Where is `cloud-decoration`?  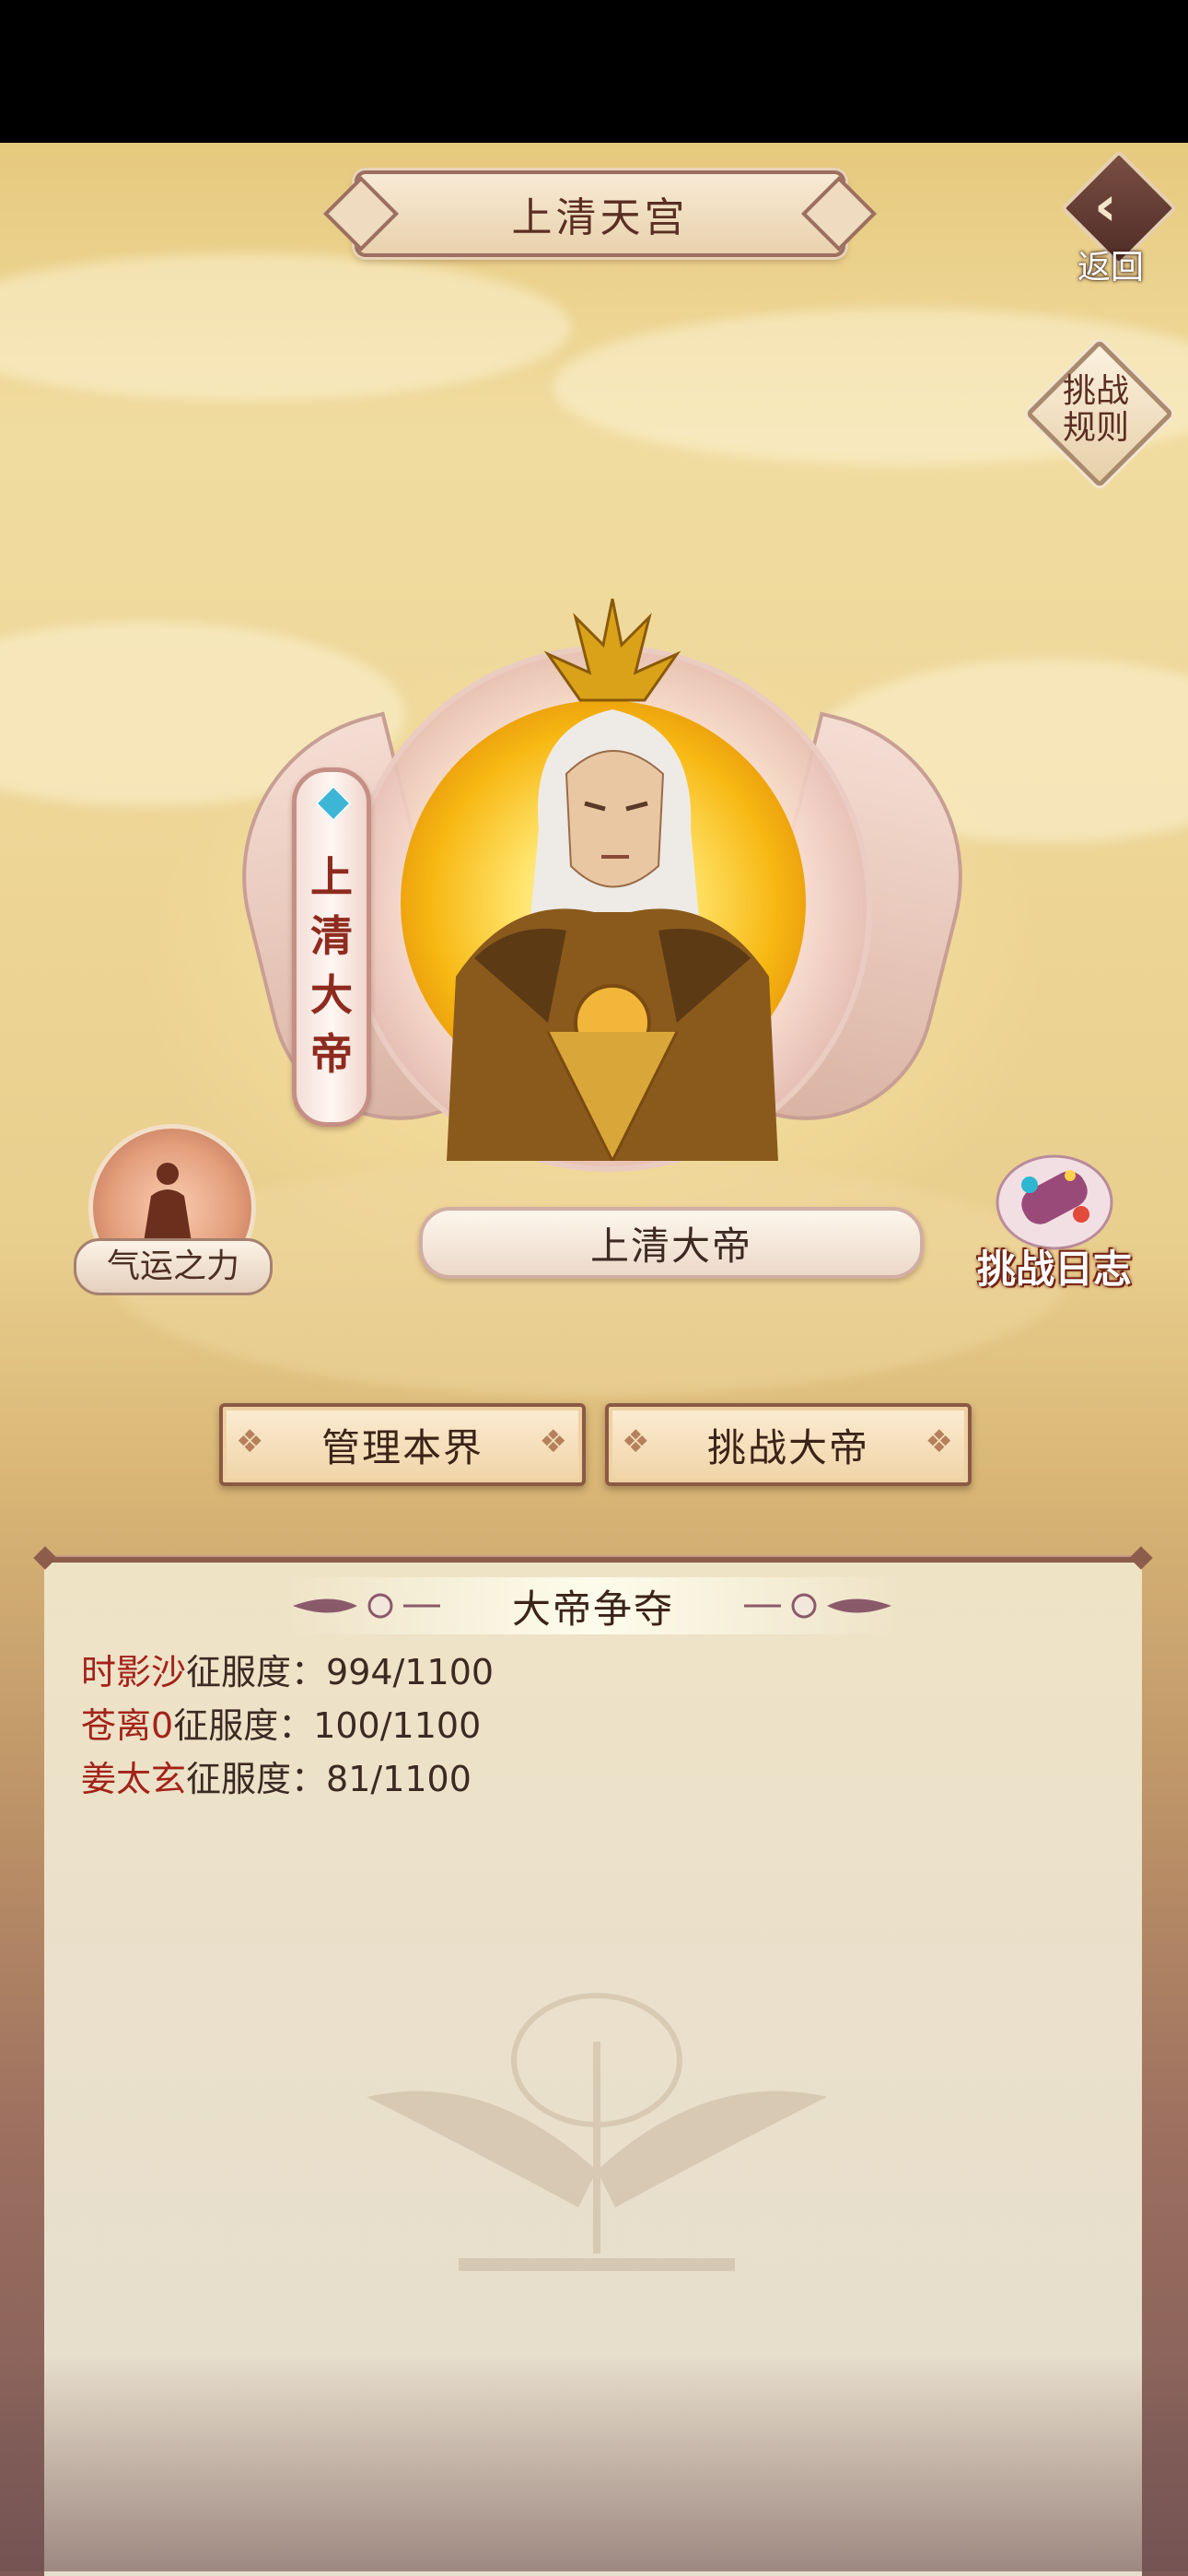 cloud-decoration is located at coordinates (285, 327).